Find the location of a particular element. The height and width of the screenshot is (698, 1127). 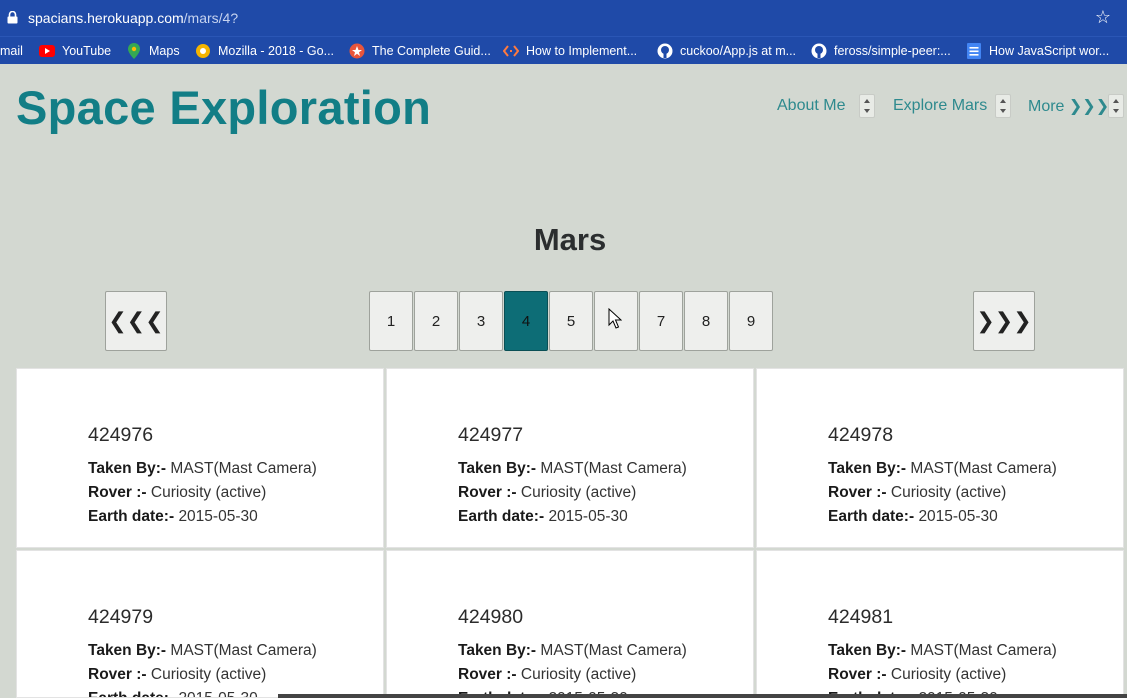

page-title: Mars is located at coordinates (570, 239).